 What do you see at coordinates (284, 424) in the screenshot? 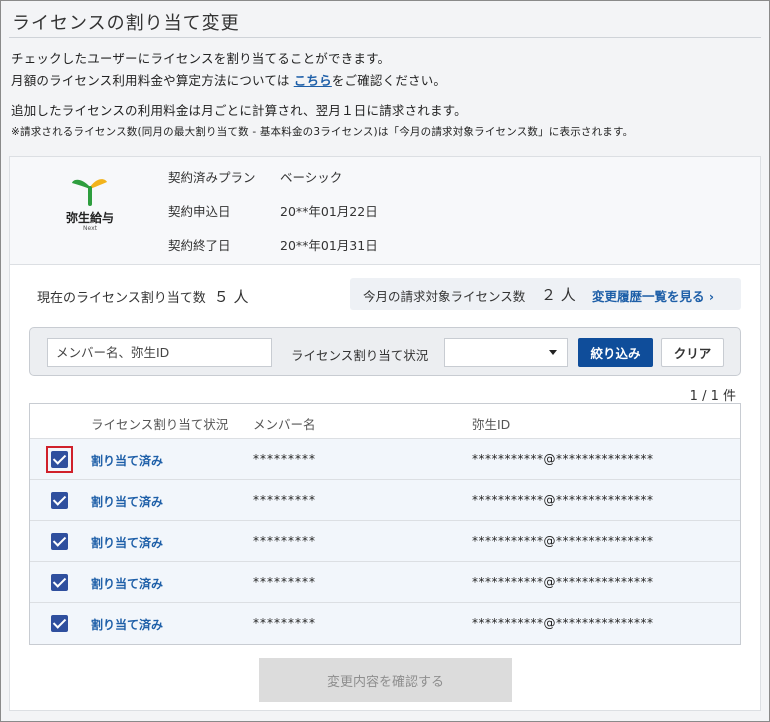
I see `header-member: メンバー名` at bounding box center [284, 424].